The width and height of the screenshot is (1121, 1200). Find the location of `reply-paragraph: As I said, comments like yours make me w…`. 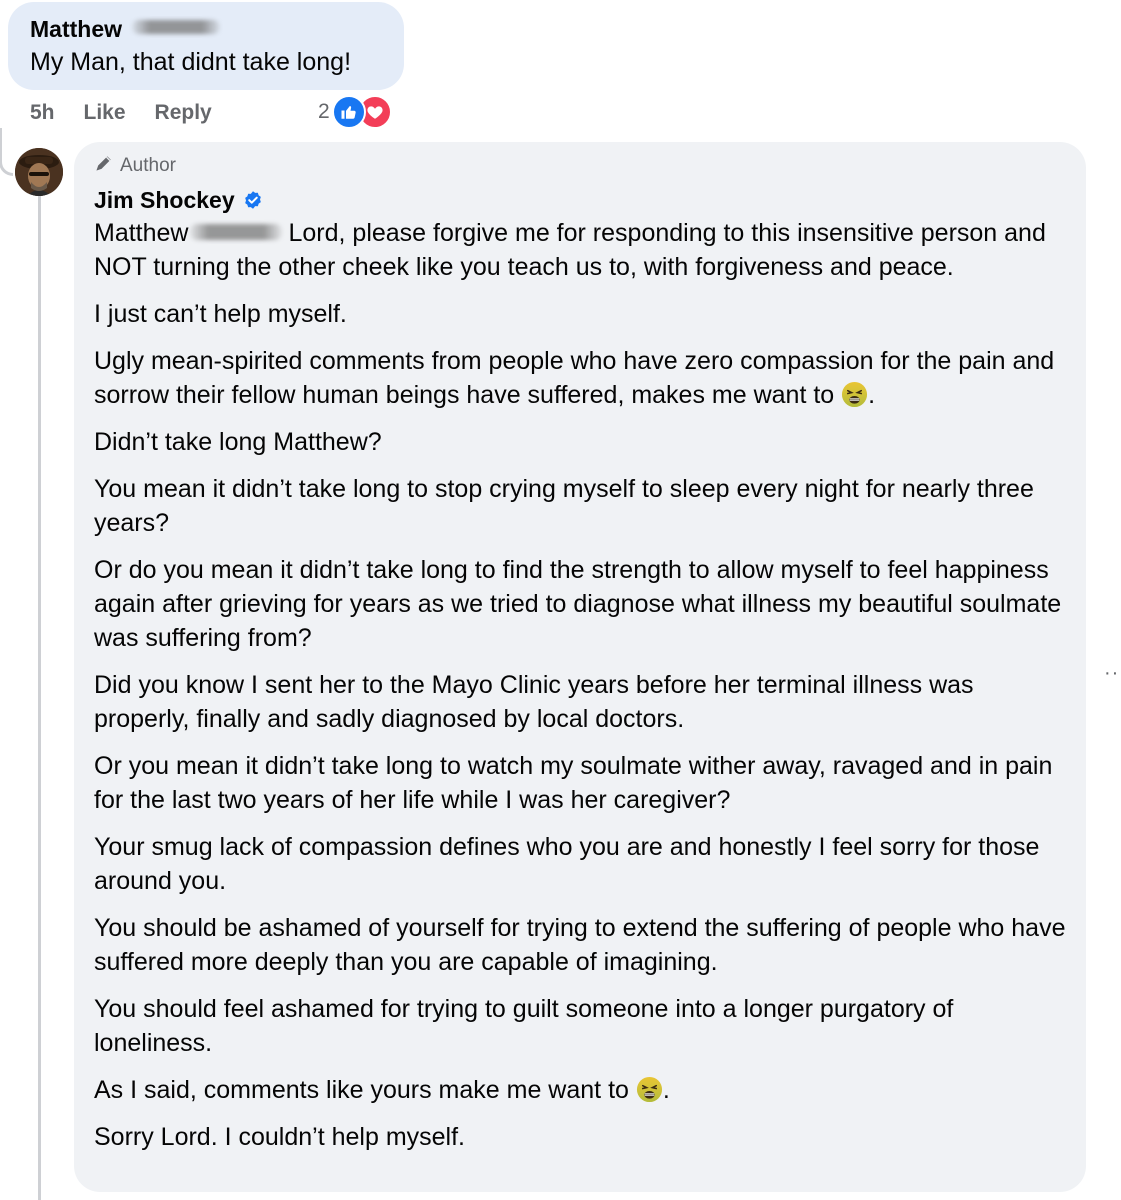

reply-paragraph: As I said, comments like yours make me w… is located at coordinates (580, 1090).